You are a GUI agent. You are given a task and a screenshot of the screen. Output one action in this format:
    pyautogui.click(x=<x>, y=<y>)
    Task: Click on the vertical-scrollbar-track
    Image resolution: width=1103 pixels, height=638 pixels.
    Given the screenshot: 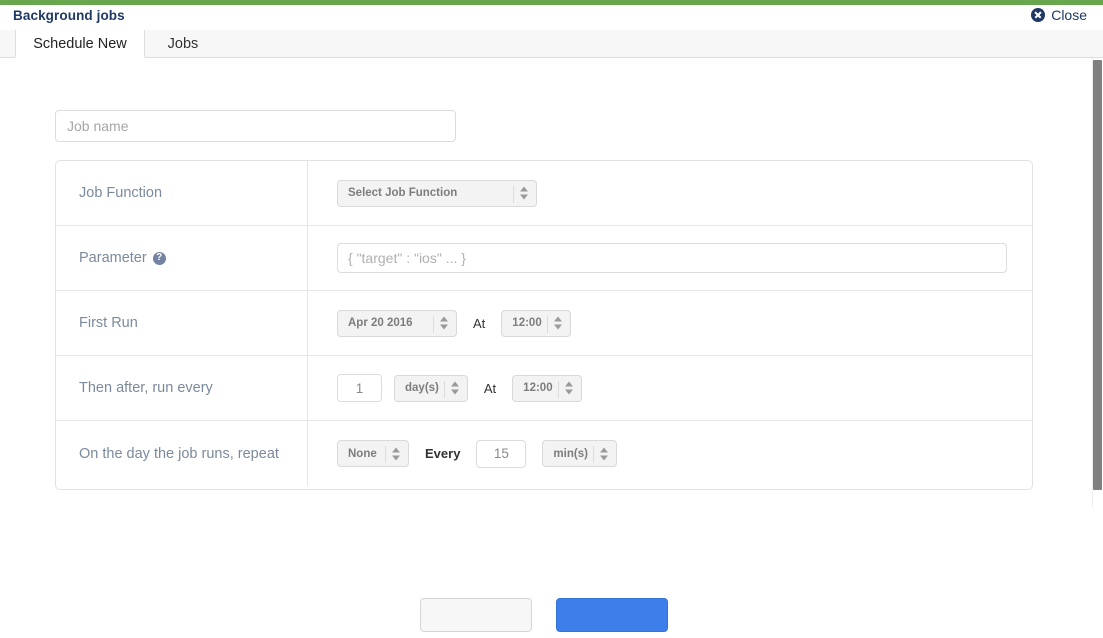 What is the action you would take?
    pyautogui.click(x=1097, y=282)
    